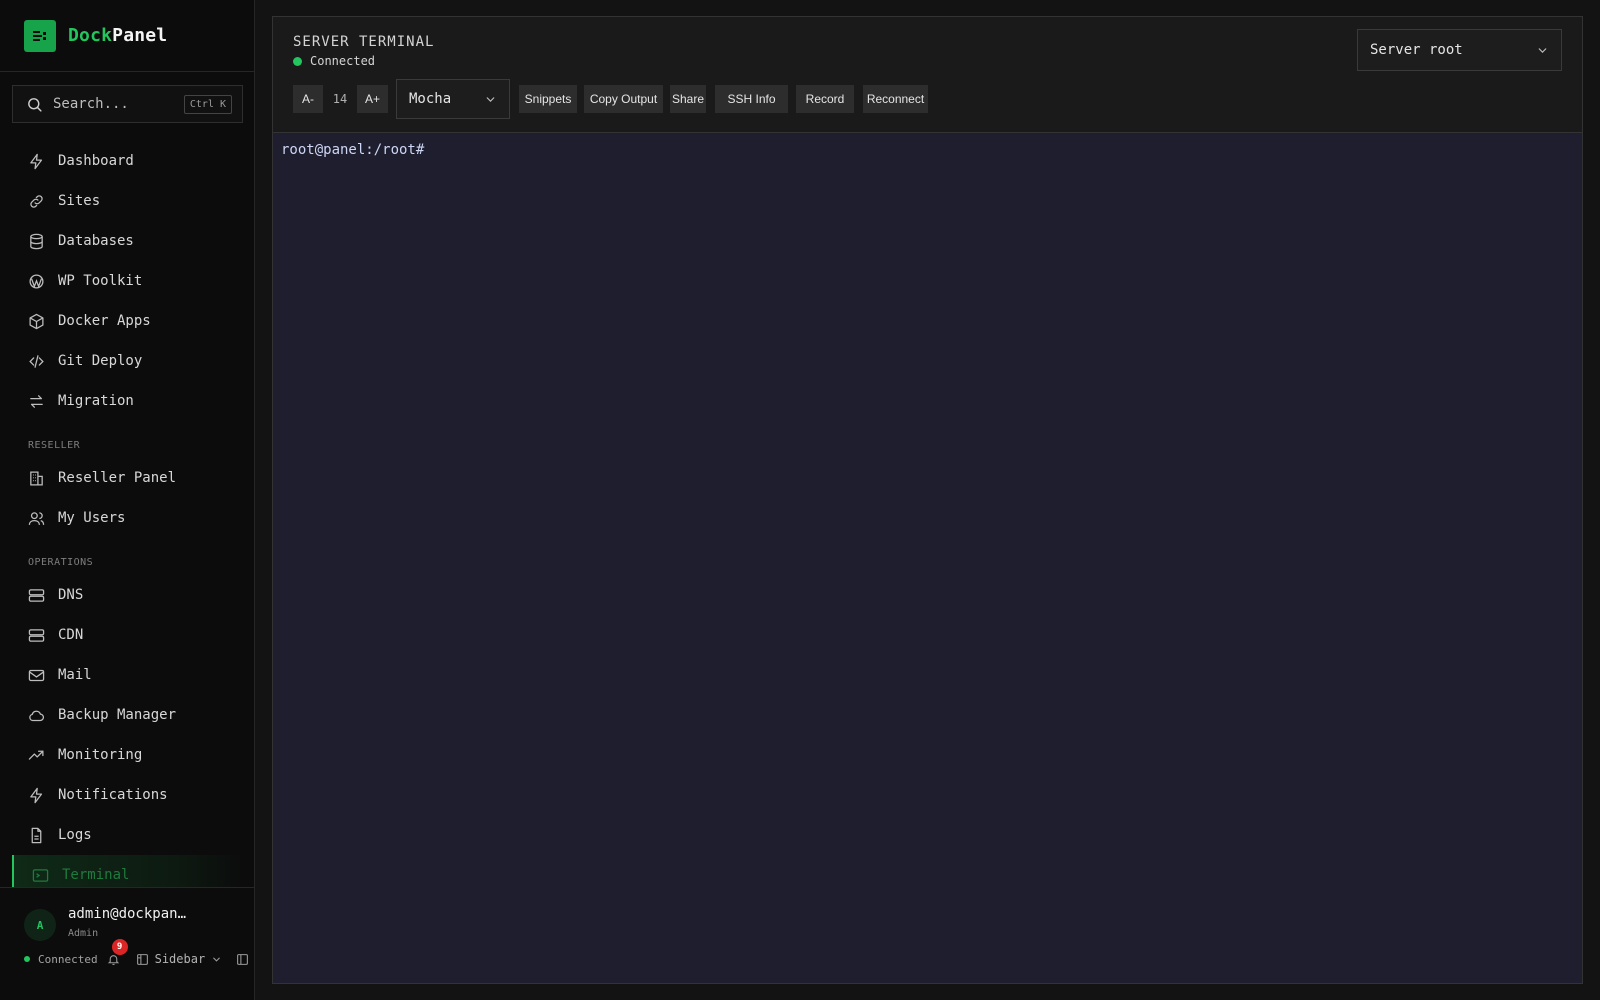 The height and width of the screenshot is (1000, 1600). I want to click on copy-output-button: Copy Output, so click(623, 99).